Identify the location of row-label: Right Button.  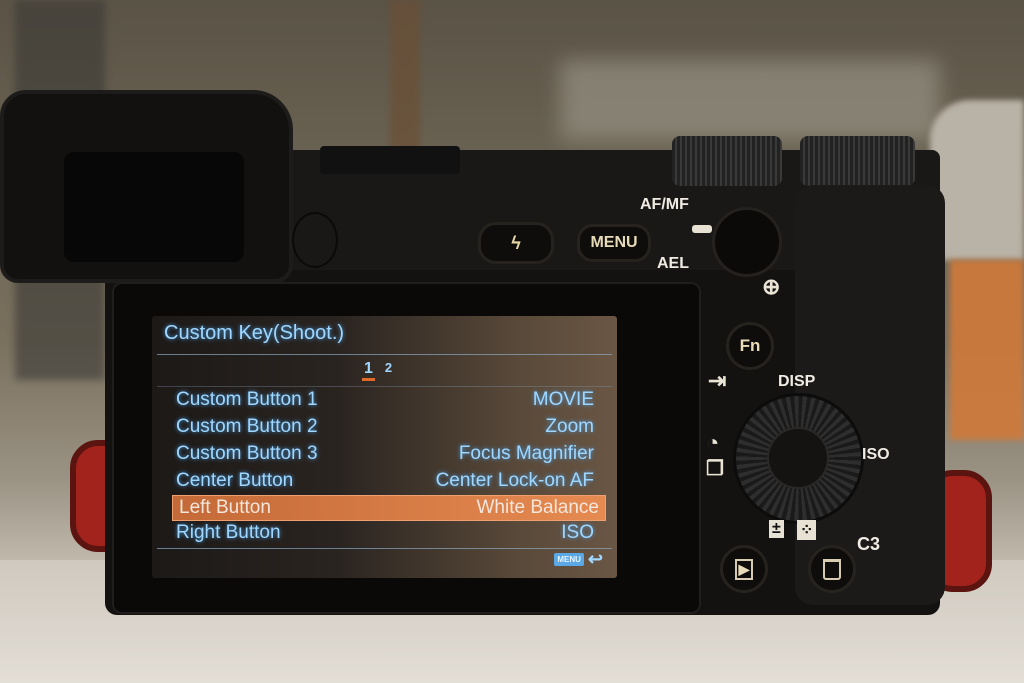
(228, 532).